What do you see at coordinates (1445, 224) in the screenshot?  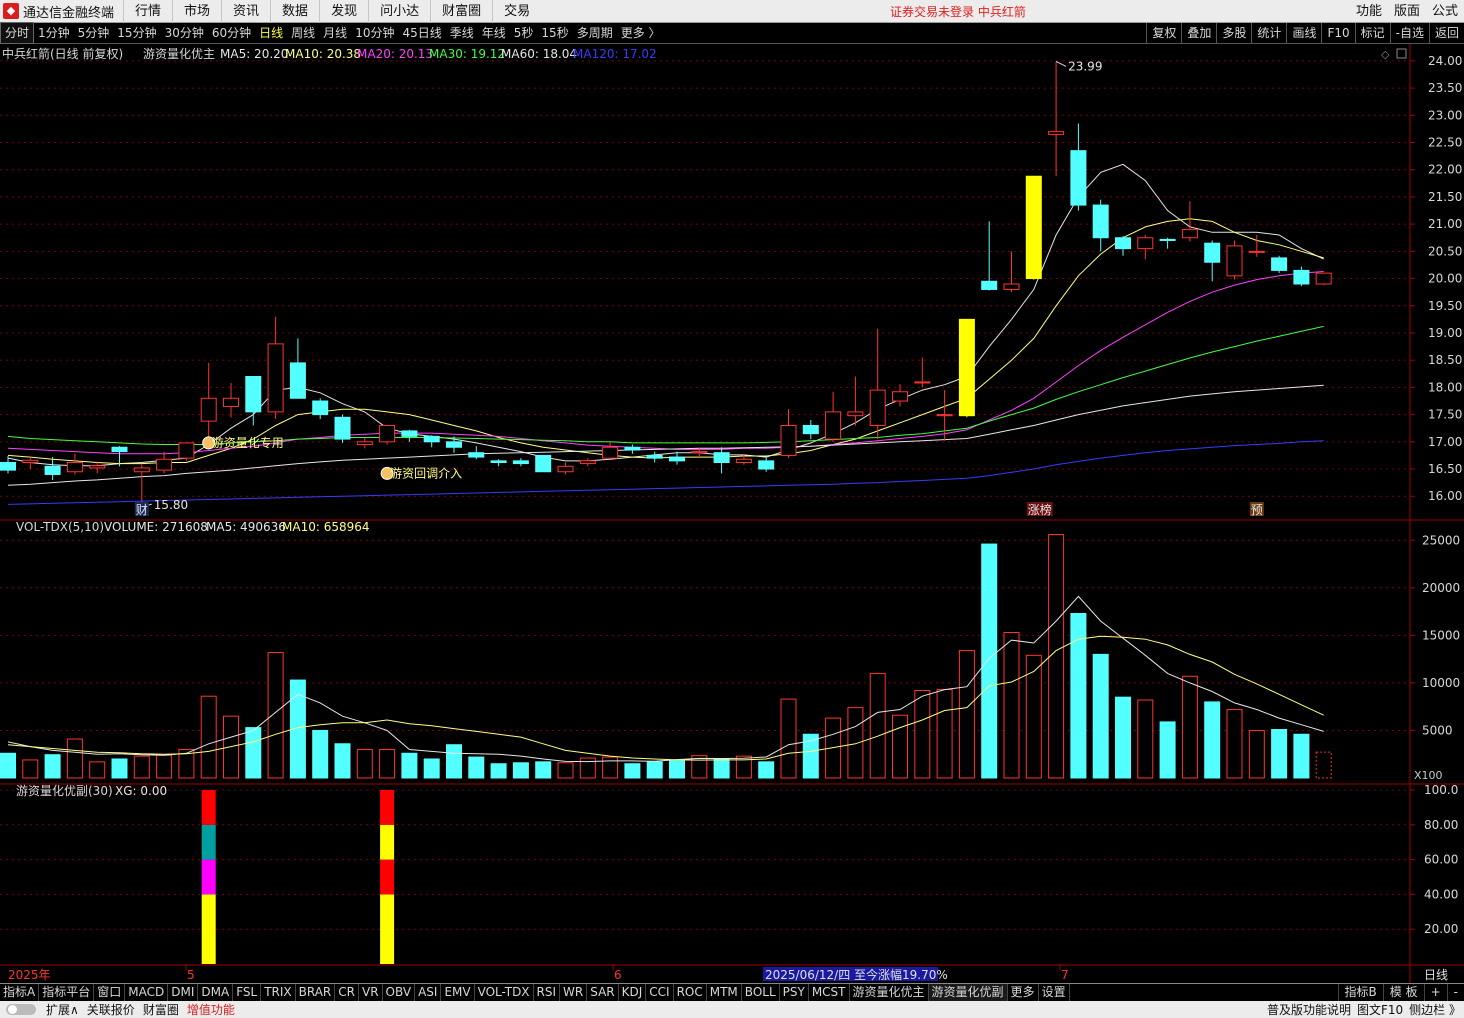 I see `price-tick-6: 21.00` at bounding box center [1445, 224].